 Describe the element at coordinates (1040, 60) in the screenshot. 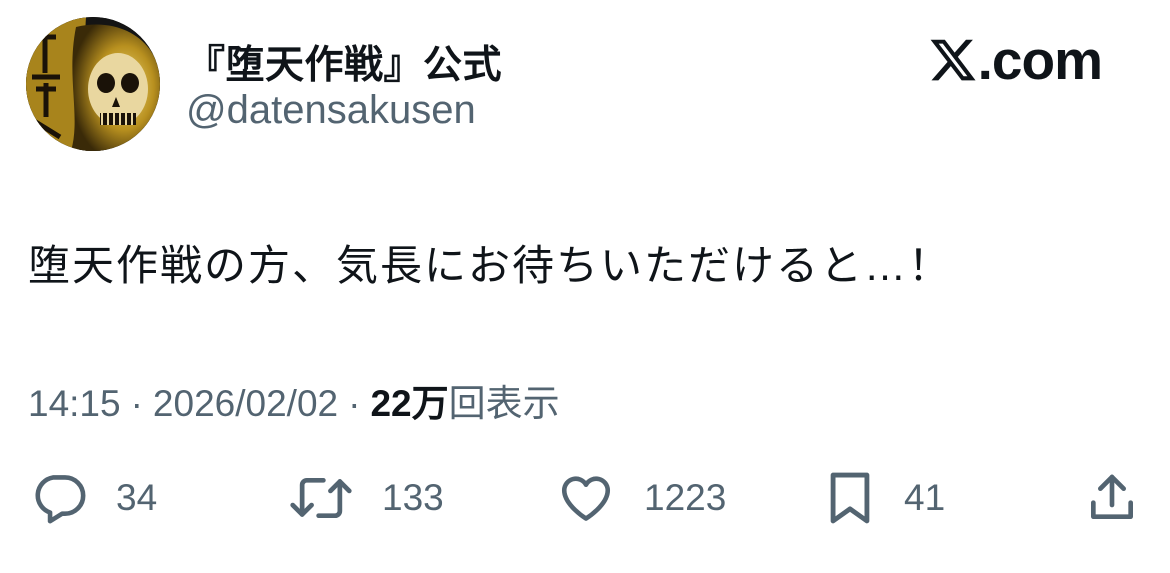

I see `brand-text: .com` at that location.